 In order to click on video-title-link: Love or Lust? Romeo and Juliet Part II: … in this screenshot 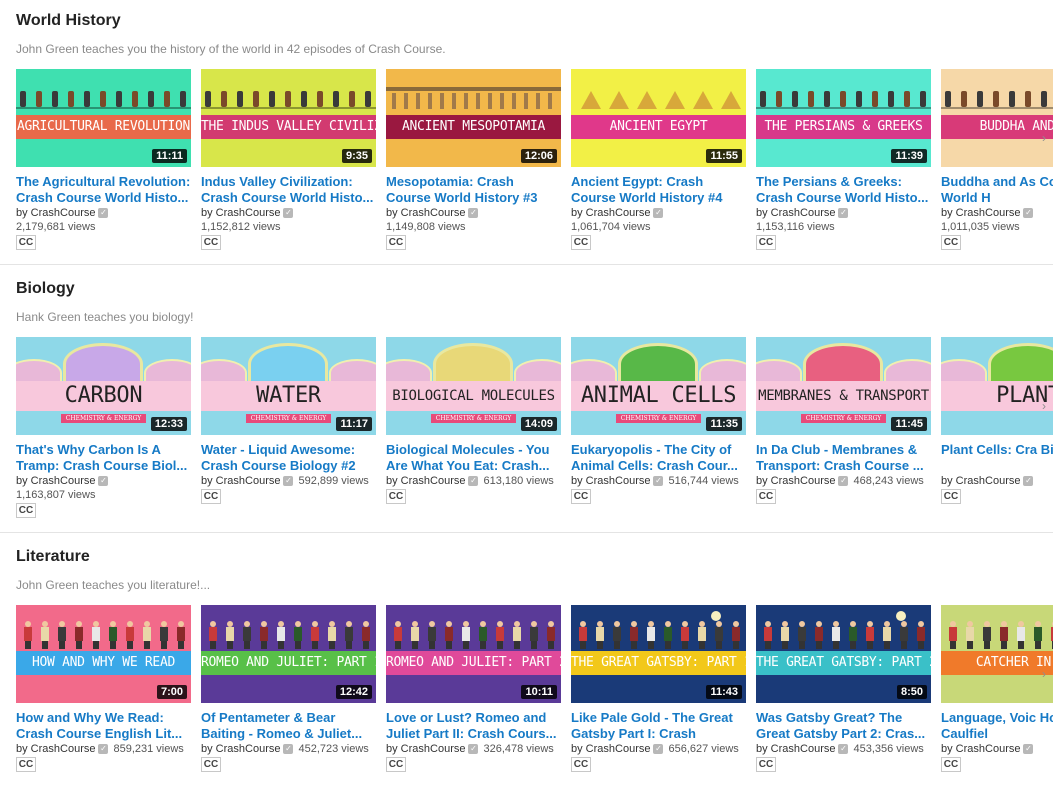, I will do `click(474, 726)`.